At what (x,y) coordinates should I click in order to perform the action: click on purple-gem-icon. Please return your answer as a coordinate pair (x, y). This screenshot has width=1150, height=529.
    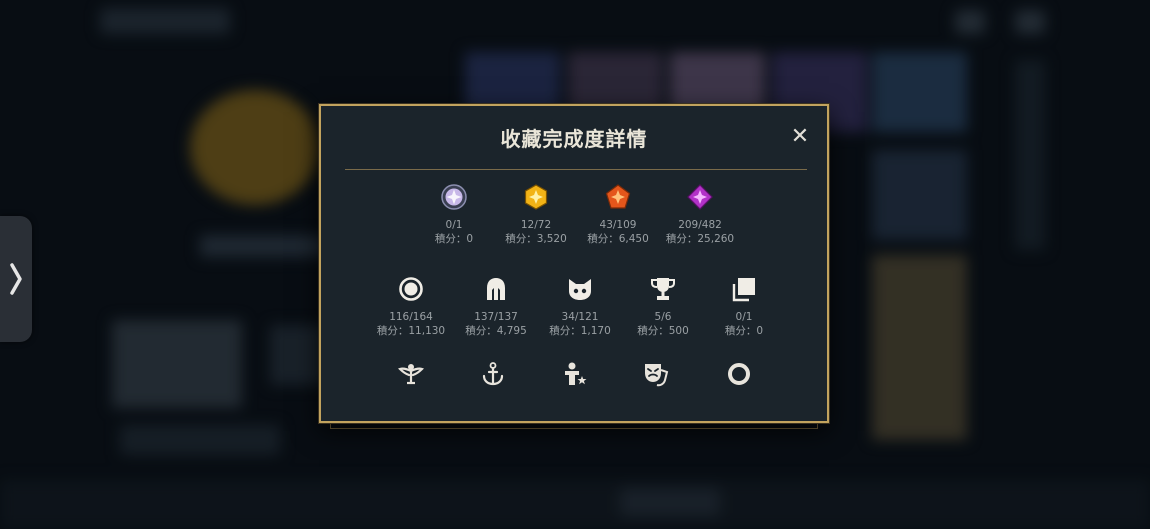
    Looking at the image, I should click on (700, 197).